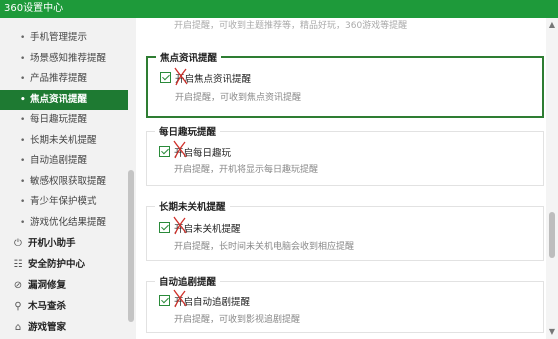  What do you see at coordinates (164, 151) in the screenshot?
I see `daily-fun-checkbox` at bounding box center [164, 151].